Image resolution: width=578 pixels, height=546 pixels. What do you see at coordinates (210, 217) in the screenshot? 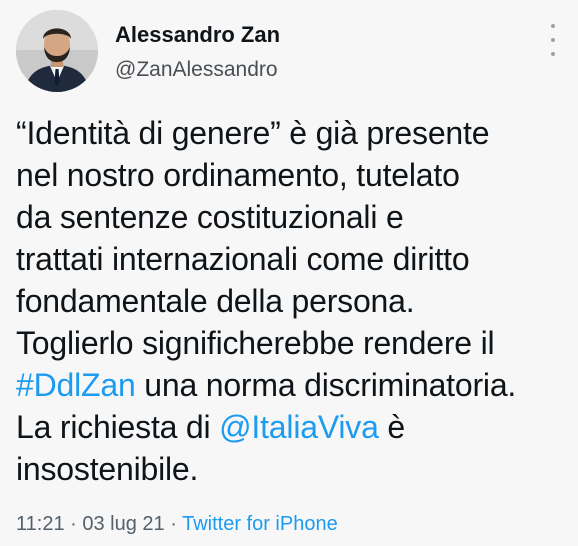
I see `tweet-line: da sentenze costituzionali e` at bounding box center [210, 217].